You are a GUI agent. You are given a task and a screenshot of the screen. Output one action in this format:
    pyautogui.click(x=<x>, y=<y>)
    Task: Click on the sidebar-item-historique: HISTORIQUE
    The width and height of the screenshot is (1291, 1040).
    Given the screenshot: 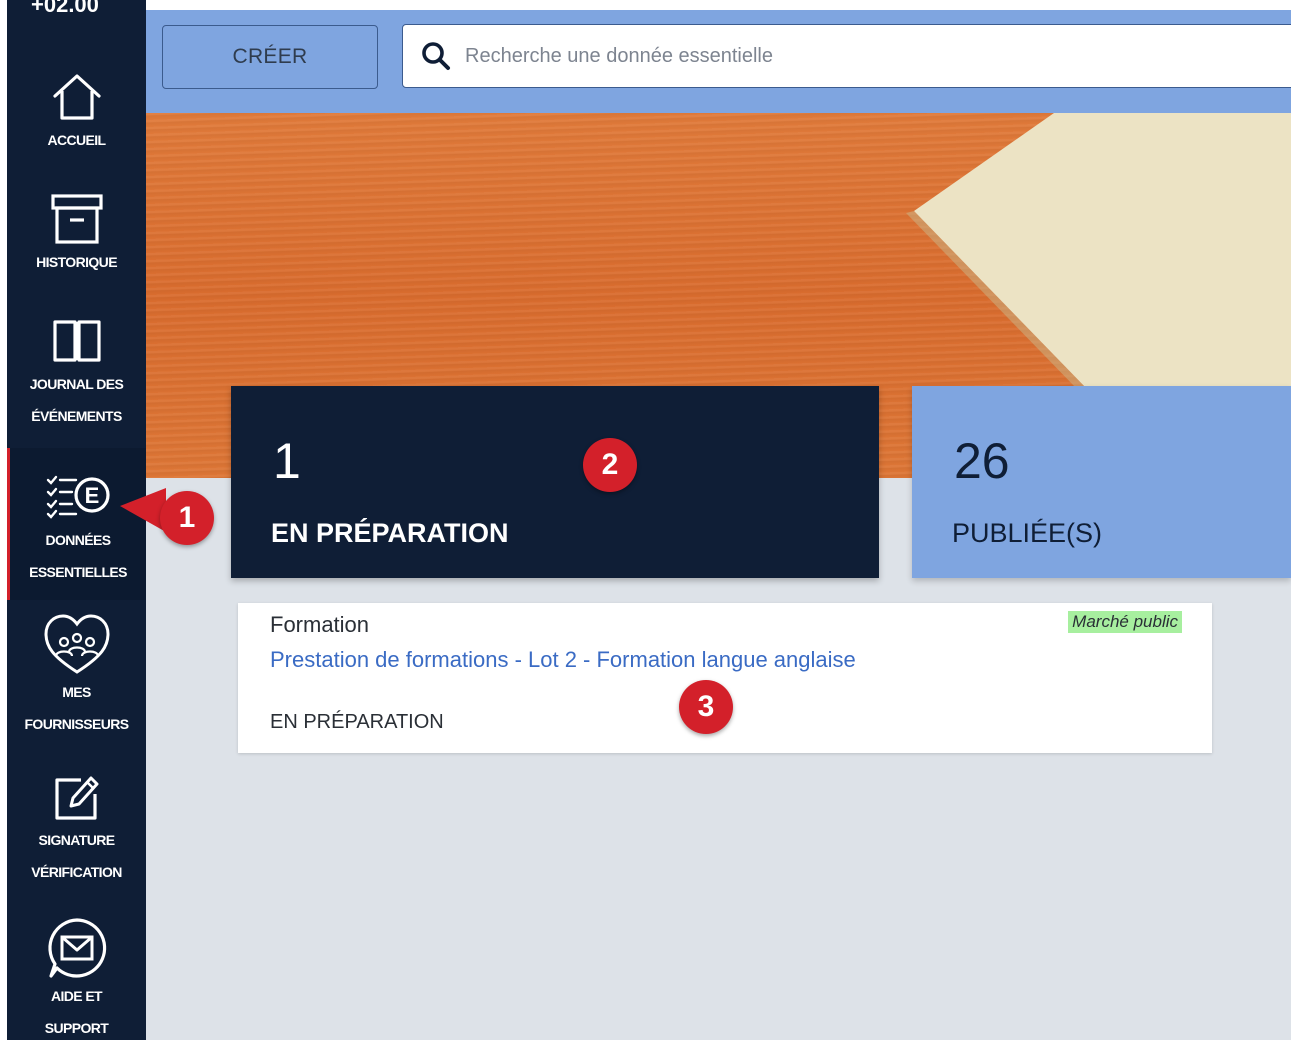 What is the action you would take?
    pyautogui.click(x=76, y=234)
    